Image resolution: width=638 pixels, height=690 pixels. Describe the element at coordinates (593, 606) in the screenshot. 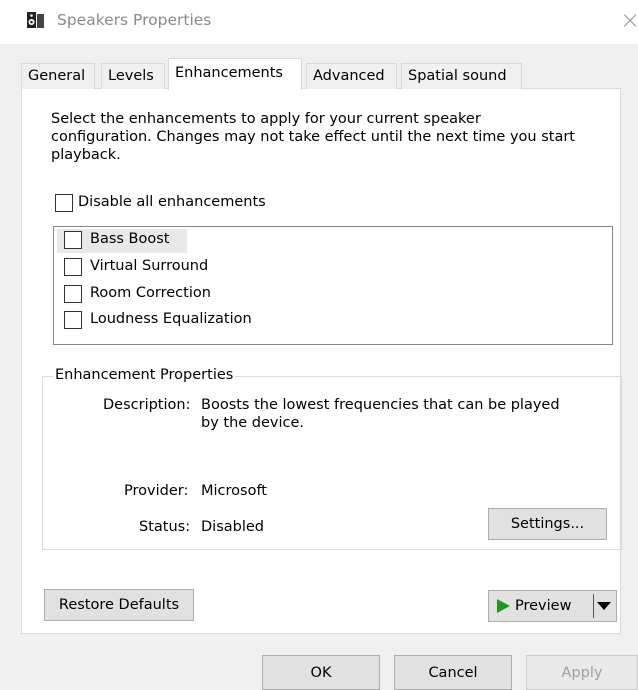

I see `split-divider` at that location.